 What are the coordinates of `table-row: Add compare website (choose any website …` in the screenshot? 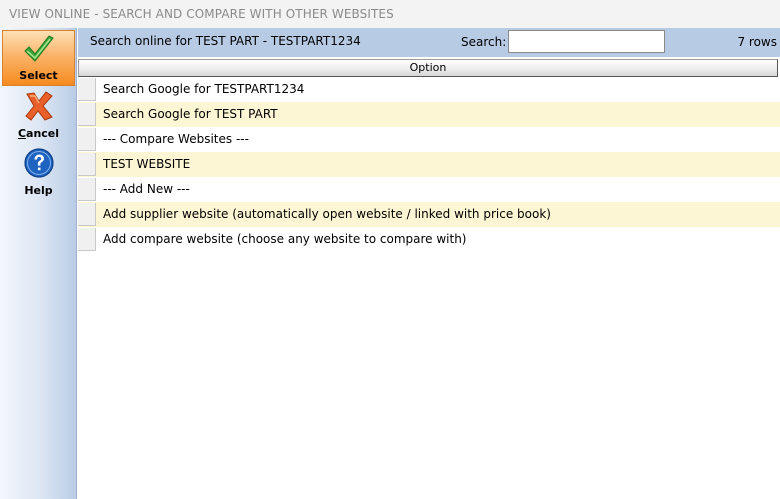 It's located at (429, 239).